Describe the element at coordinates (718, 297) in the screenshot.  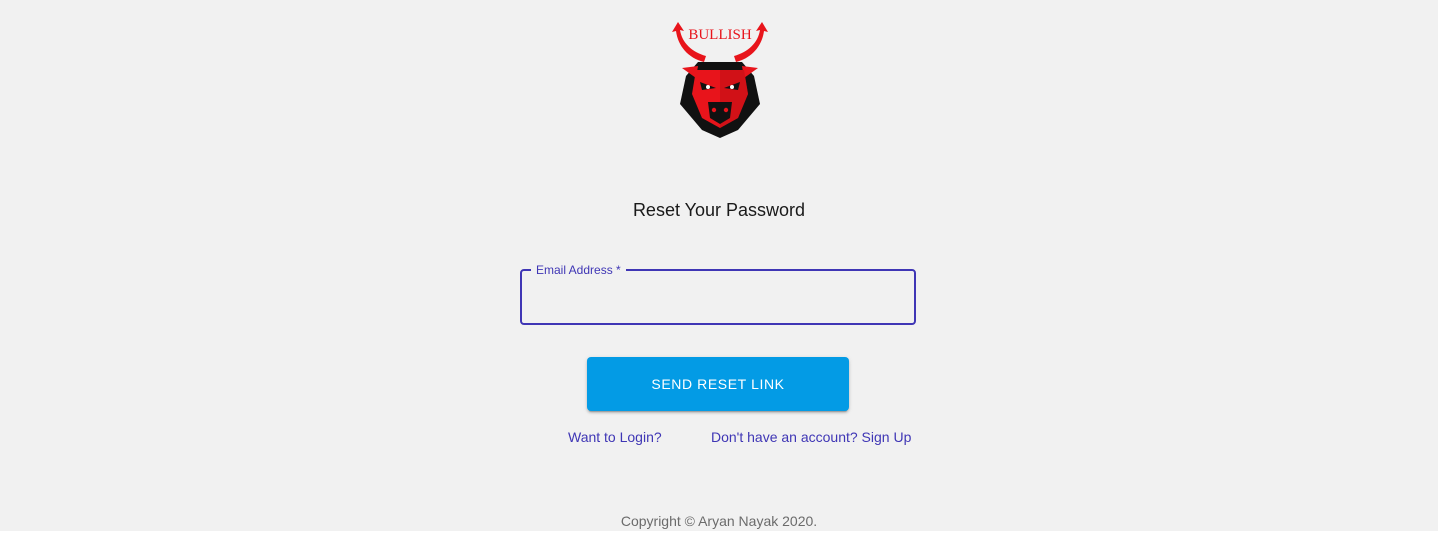
I see `email-input` at that location.